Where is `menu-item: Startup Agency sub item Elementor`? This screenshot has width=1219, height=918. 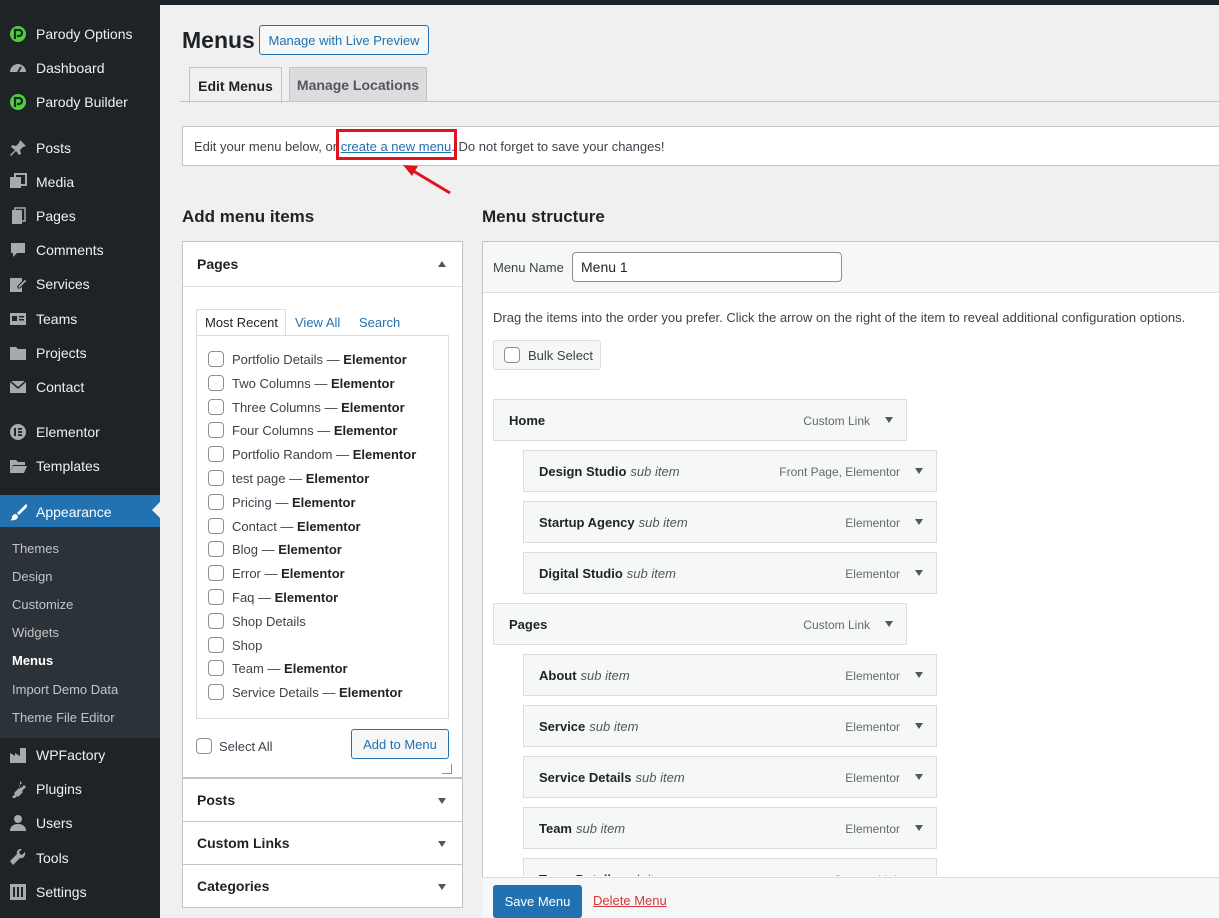
menu-item: Startup Agency sub item Elementor is located at coordinates (730, 522).